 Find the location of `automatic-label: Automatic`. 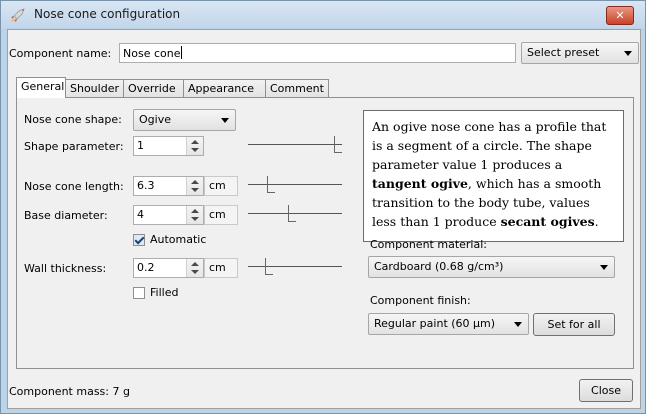

automatic-label: Automatic is located at coordinates (178, 239).